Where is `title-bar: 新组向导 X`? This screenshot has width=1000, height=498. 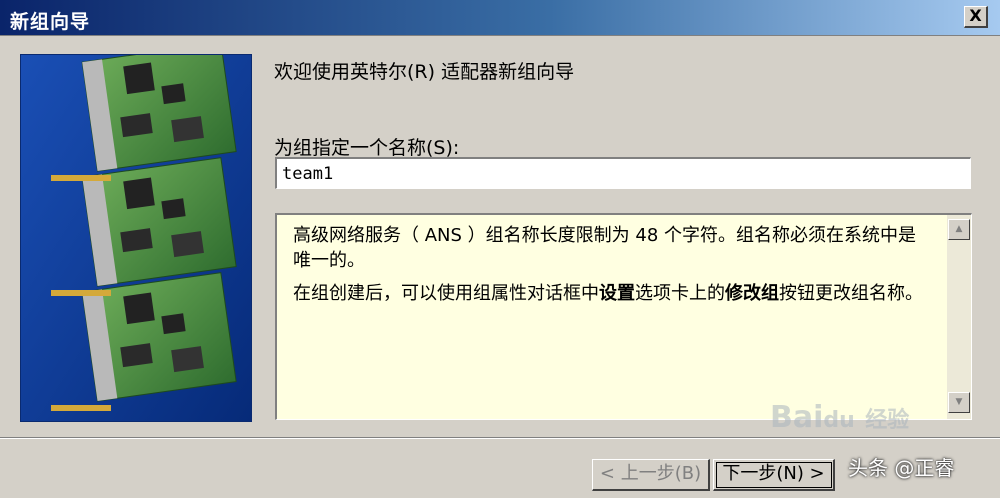 title-bar: 新组向导 X is located at coordinates (500, 18).